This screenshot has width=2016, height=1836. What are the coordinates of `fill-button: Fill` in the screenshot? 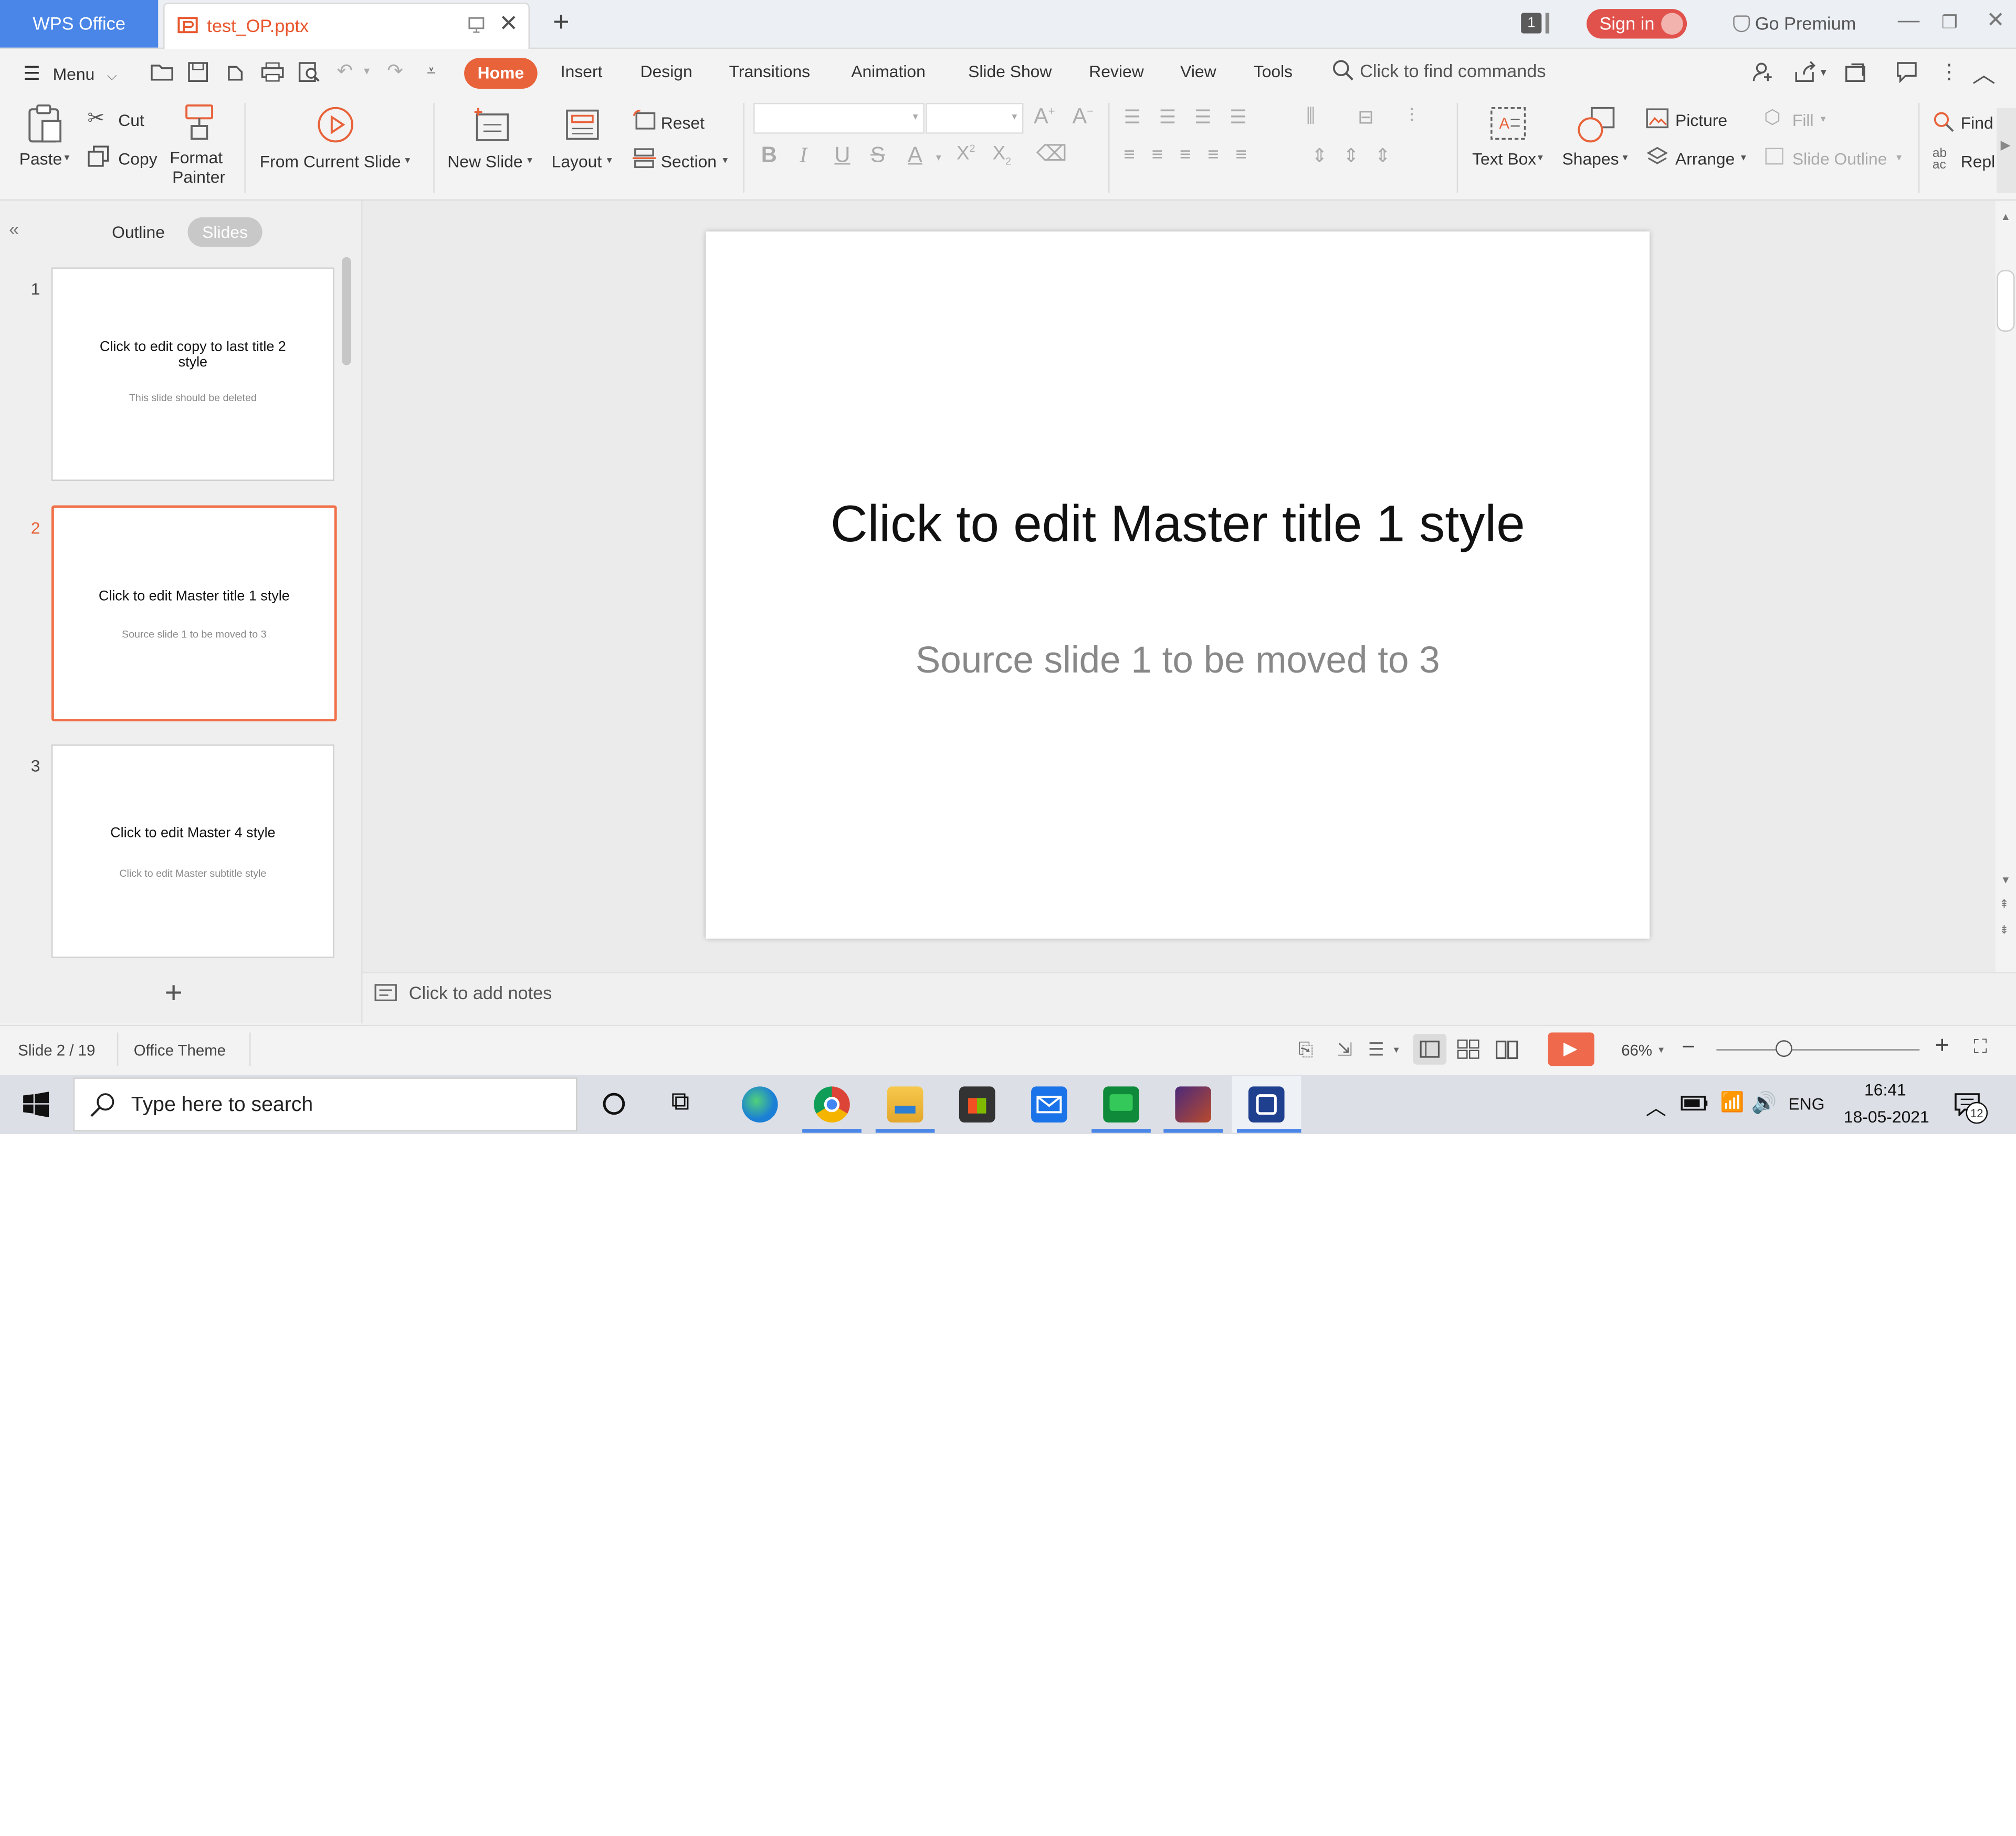 It's located at (1803, 120).